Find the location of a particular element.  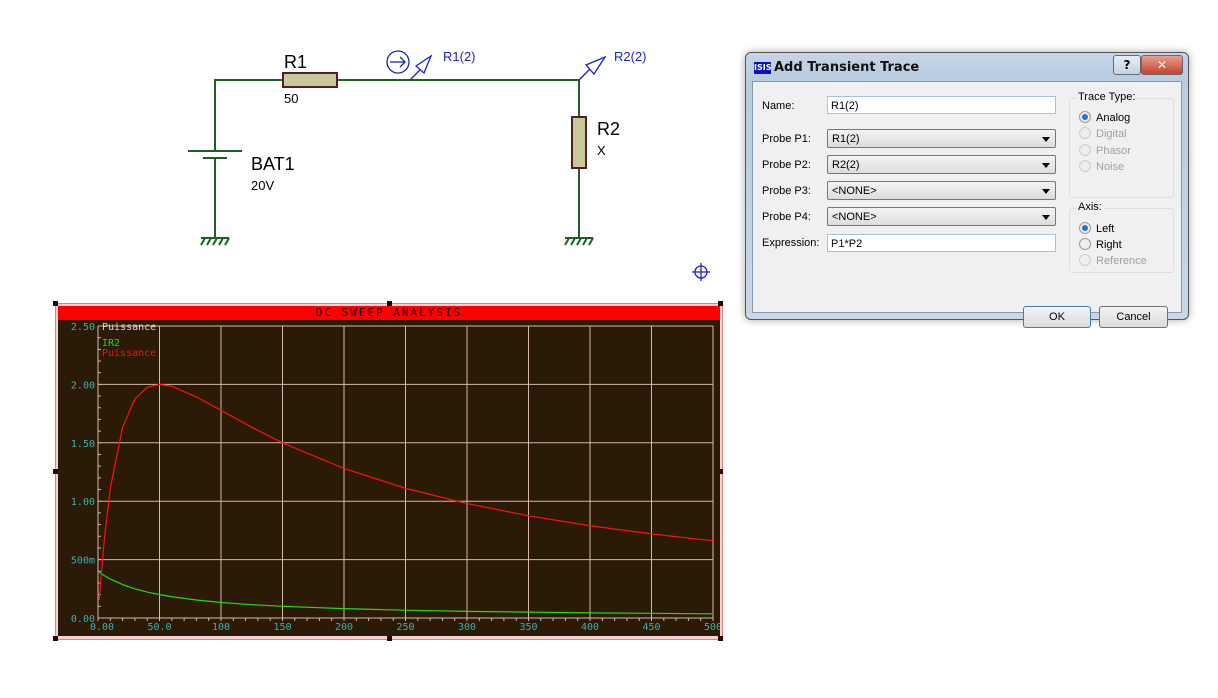

x-tick-label: 100 is located at coordinates (221, 627).